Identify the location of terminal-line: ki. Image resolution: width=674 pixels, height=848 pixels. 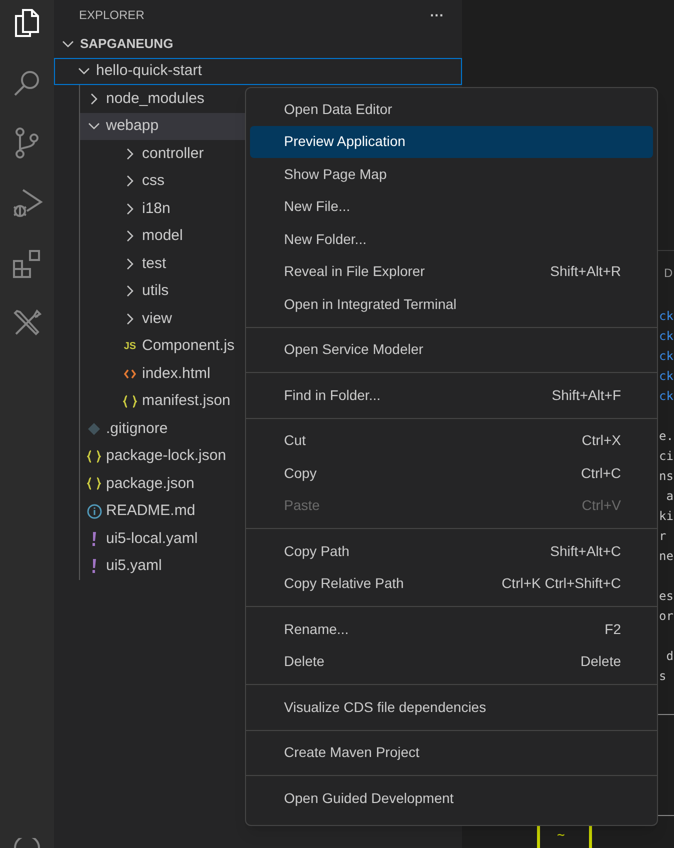
(666, 516).